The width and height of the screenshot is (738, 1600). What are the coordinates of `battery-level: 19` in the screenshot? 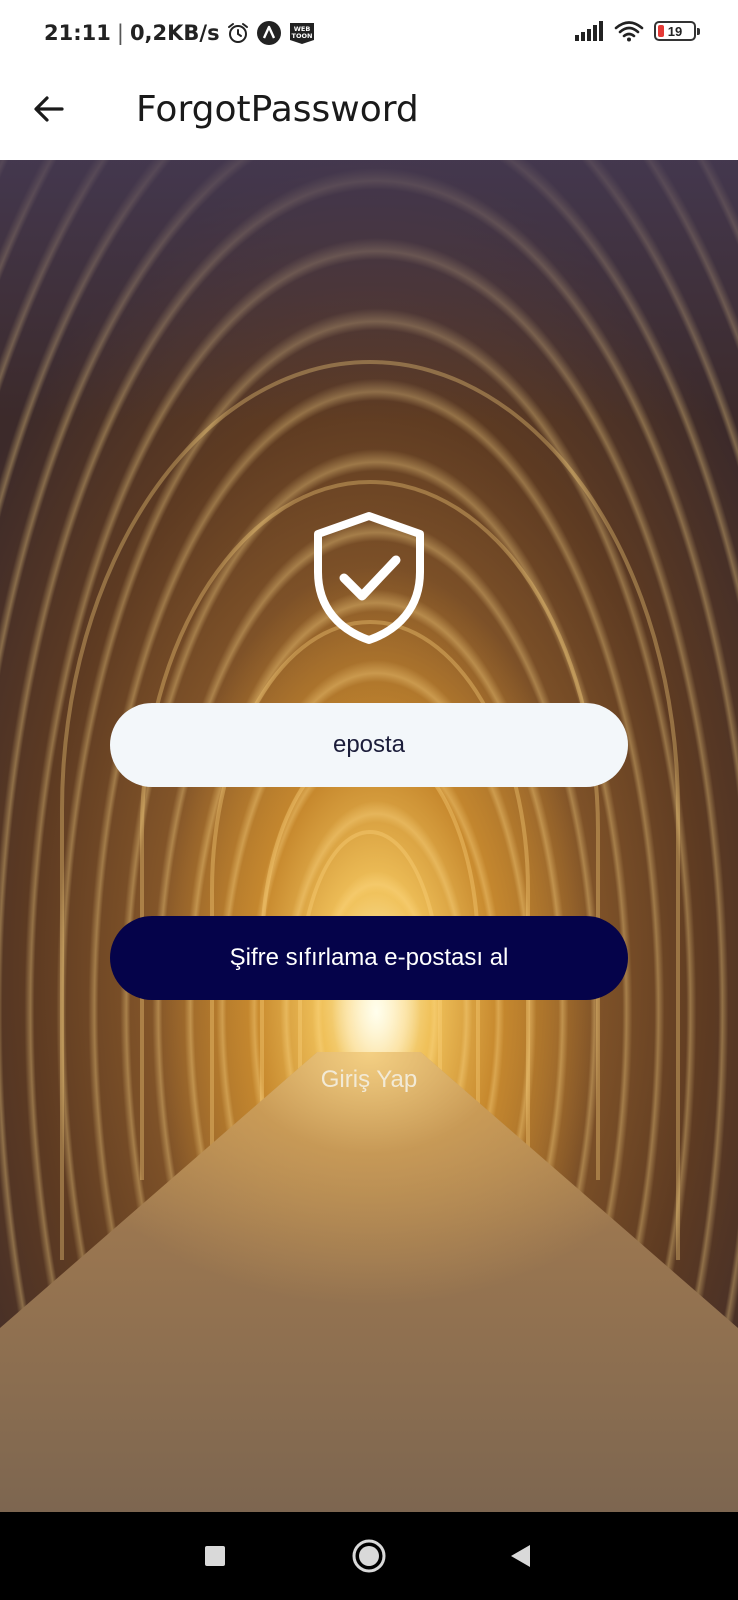 It's located at (675, 31).